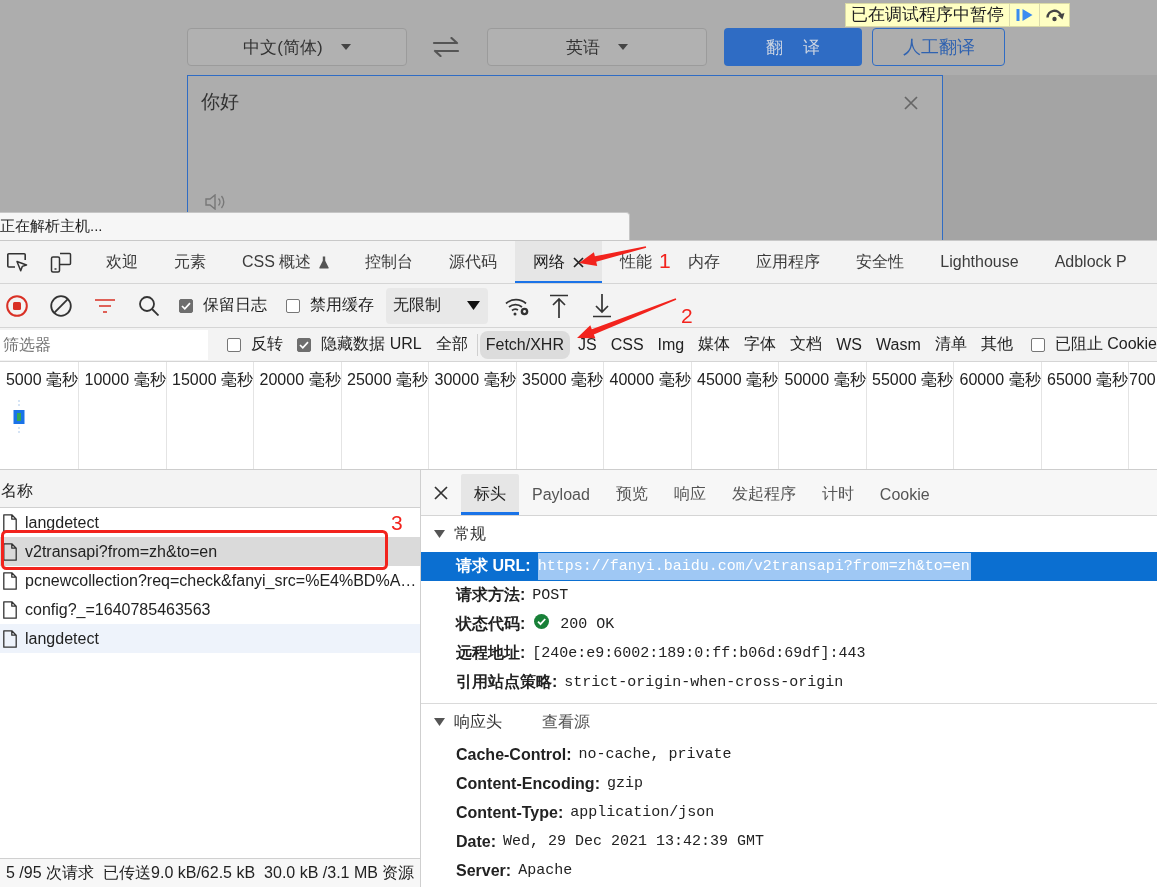 This screenshot has width=1157, height=887. I want to click on details-tab: 计时, so click(837, 494).